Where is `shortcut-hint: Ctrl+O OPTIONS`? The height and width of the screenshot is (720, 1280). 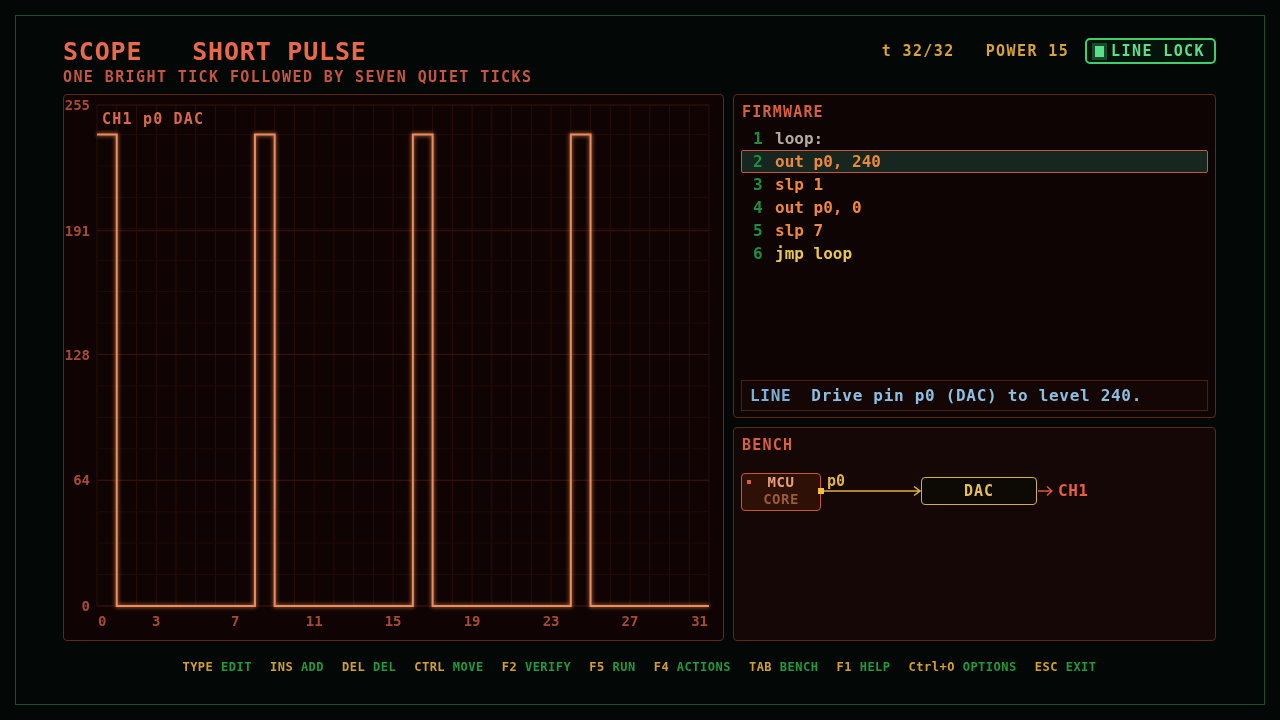
shortcut-hint: Ctrl+O OPTIONS is located at coordinates (962, 667).